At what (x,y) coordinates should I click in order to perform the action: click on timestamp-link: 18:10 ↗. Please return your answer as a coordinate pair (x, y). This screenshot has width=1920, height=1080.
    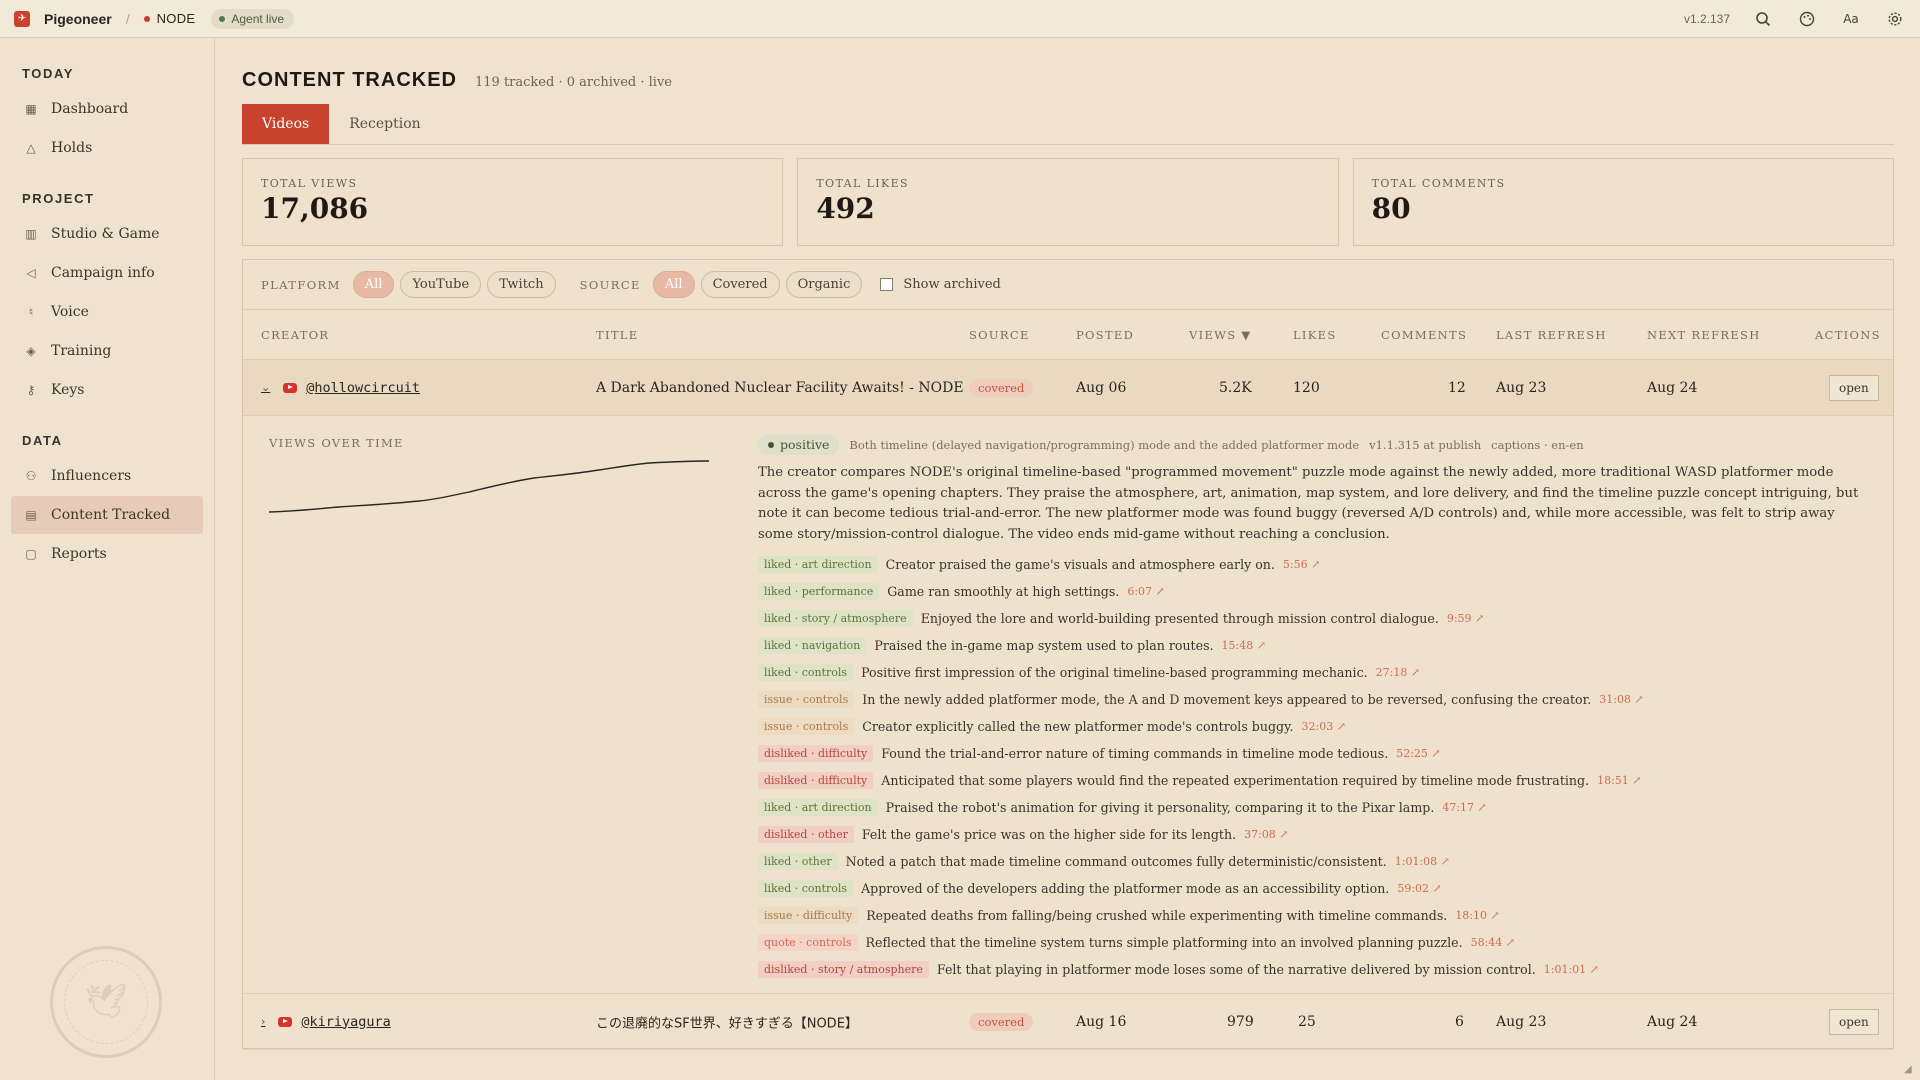
    Looking at the image, I should click on (1477, 915).